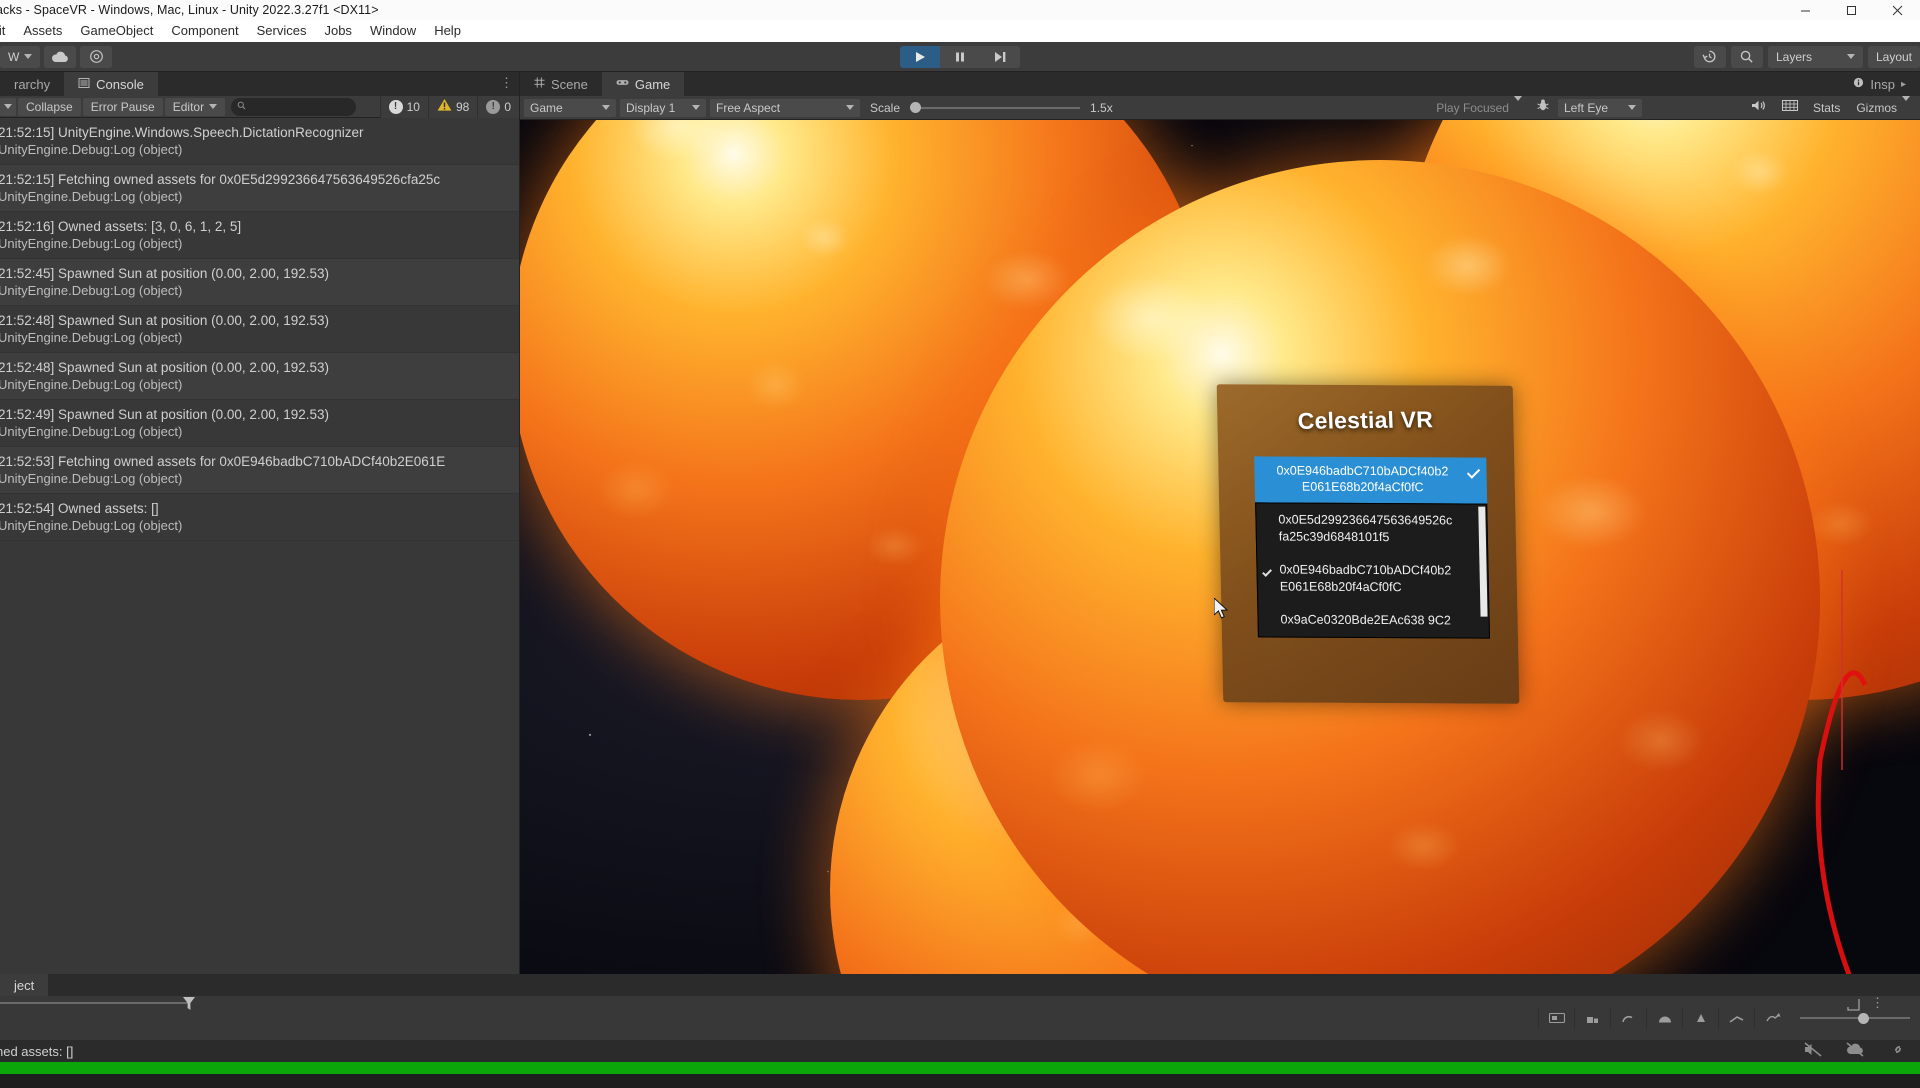  I want to click on console-options-kebab: ⋮, so click(506, 83).